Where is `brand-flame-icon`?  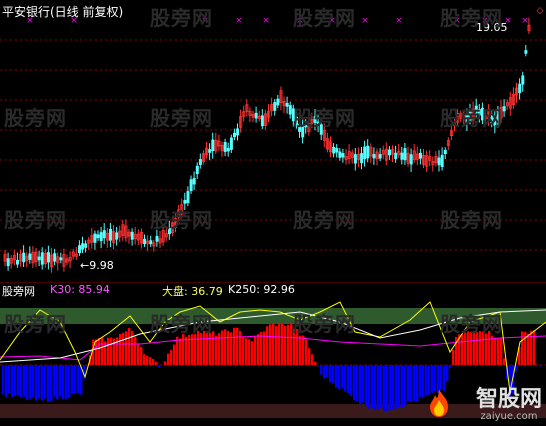
brand-flame-icon is located at coordinates (439, 403).